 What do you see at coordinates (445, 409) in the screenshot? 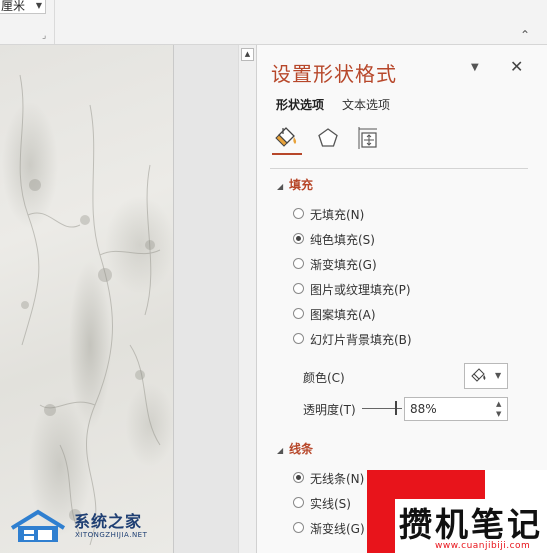
I see `transparency-input` at bounding box center [445, 409].